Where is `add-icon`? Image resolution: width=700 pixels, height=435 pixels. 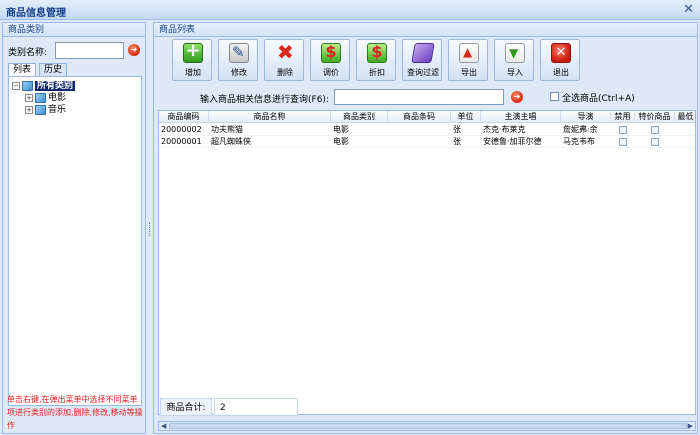
add-icon is located at coordinates (193, 51).